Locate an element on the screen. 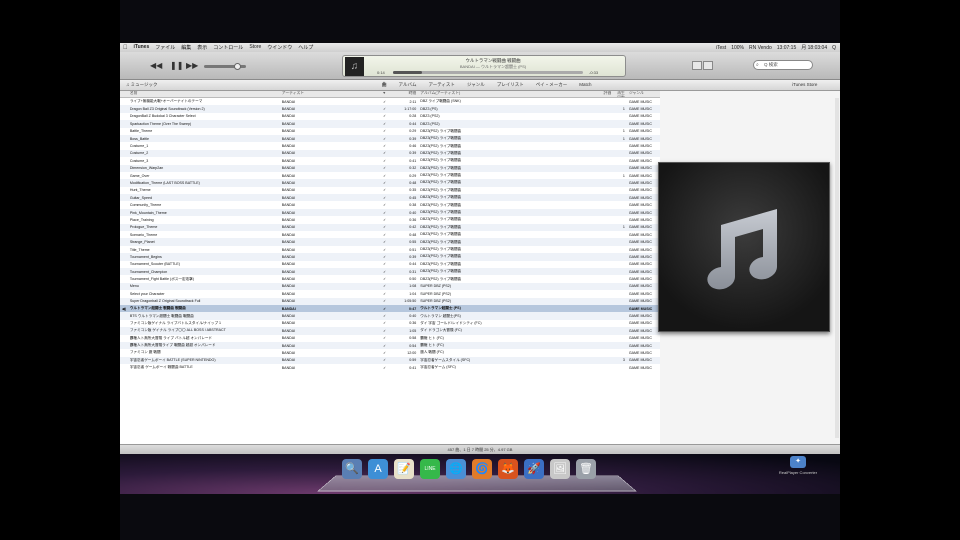  tab-3: ジャンル is located at coordinates (476, 85).